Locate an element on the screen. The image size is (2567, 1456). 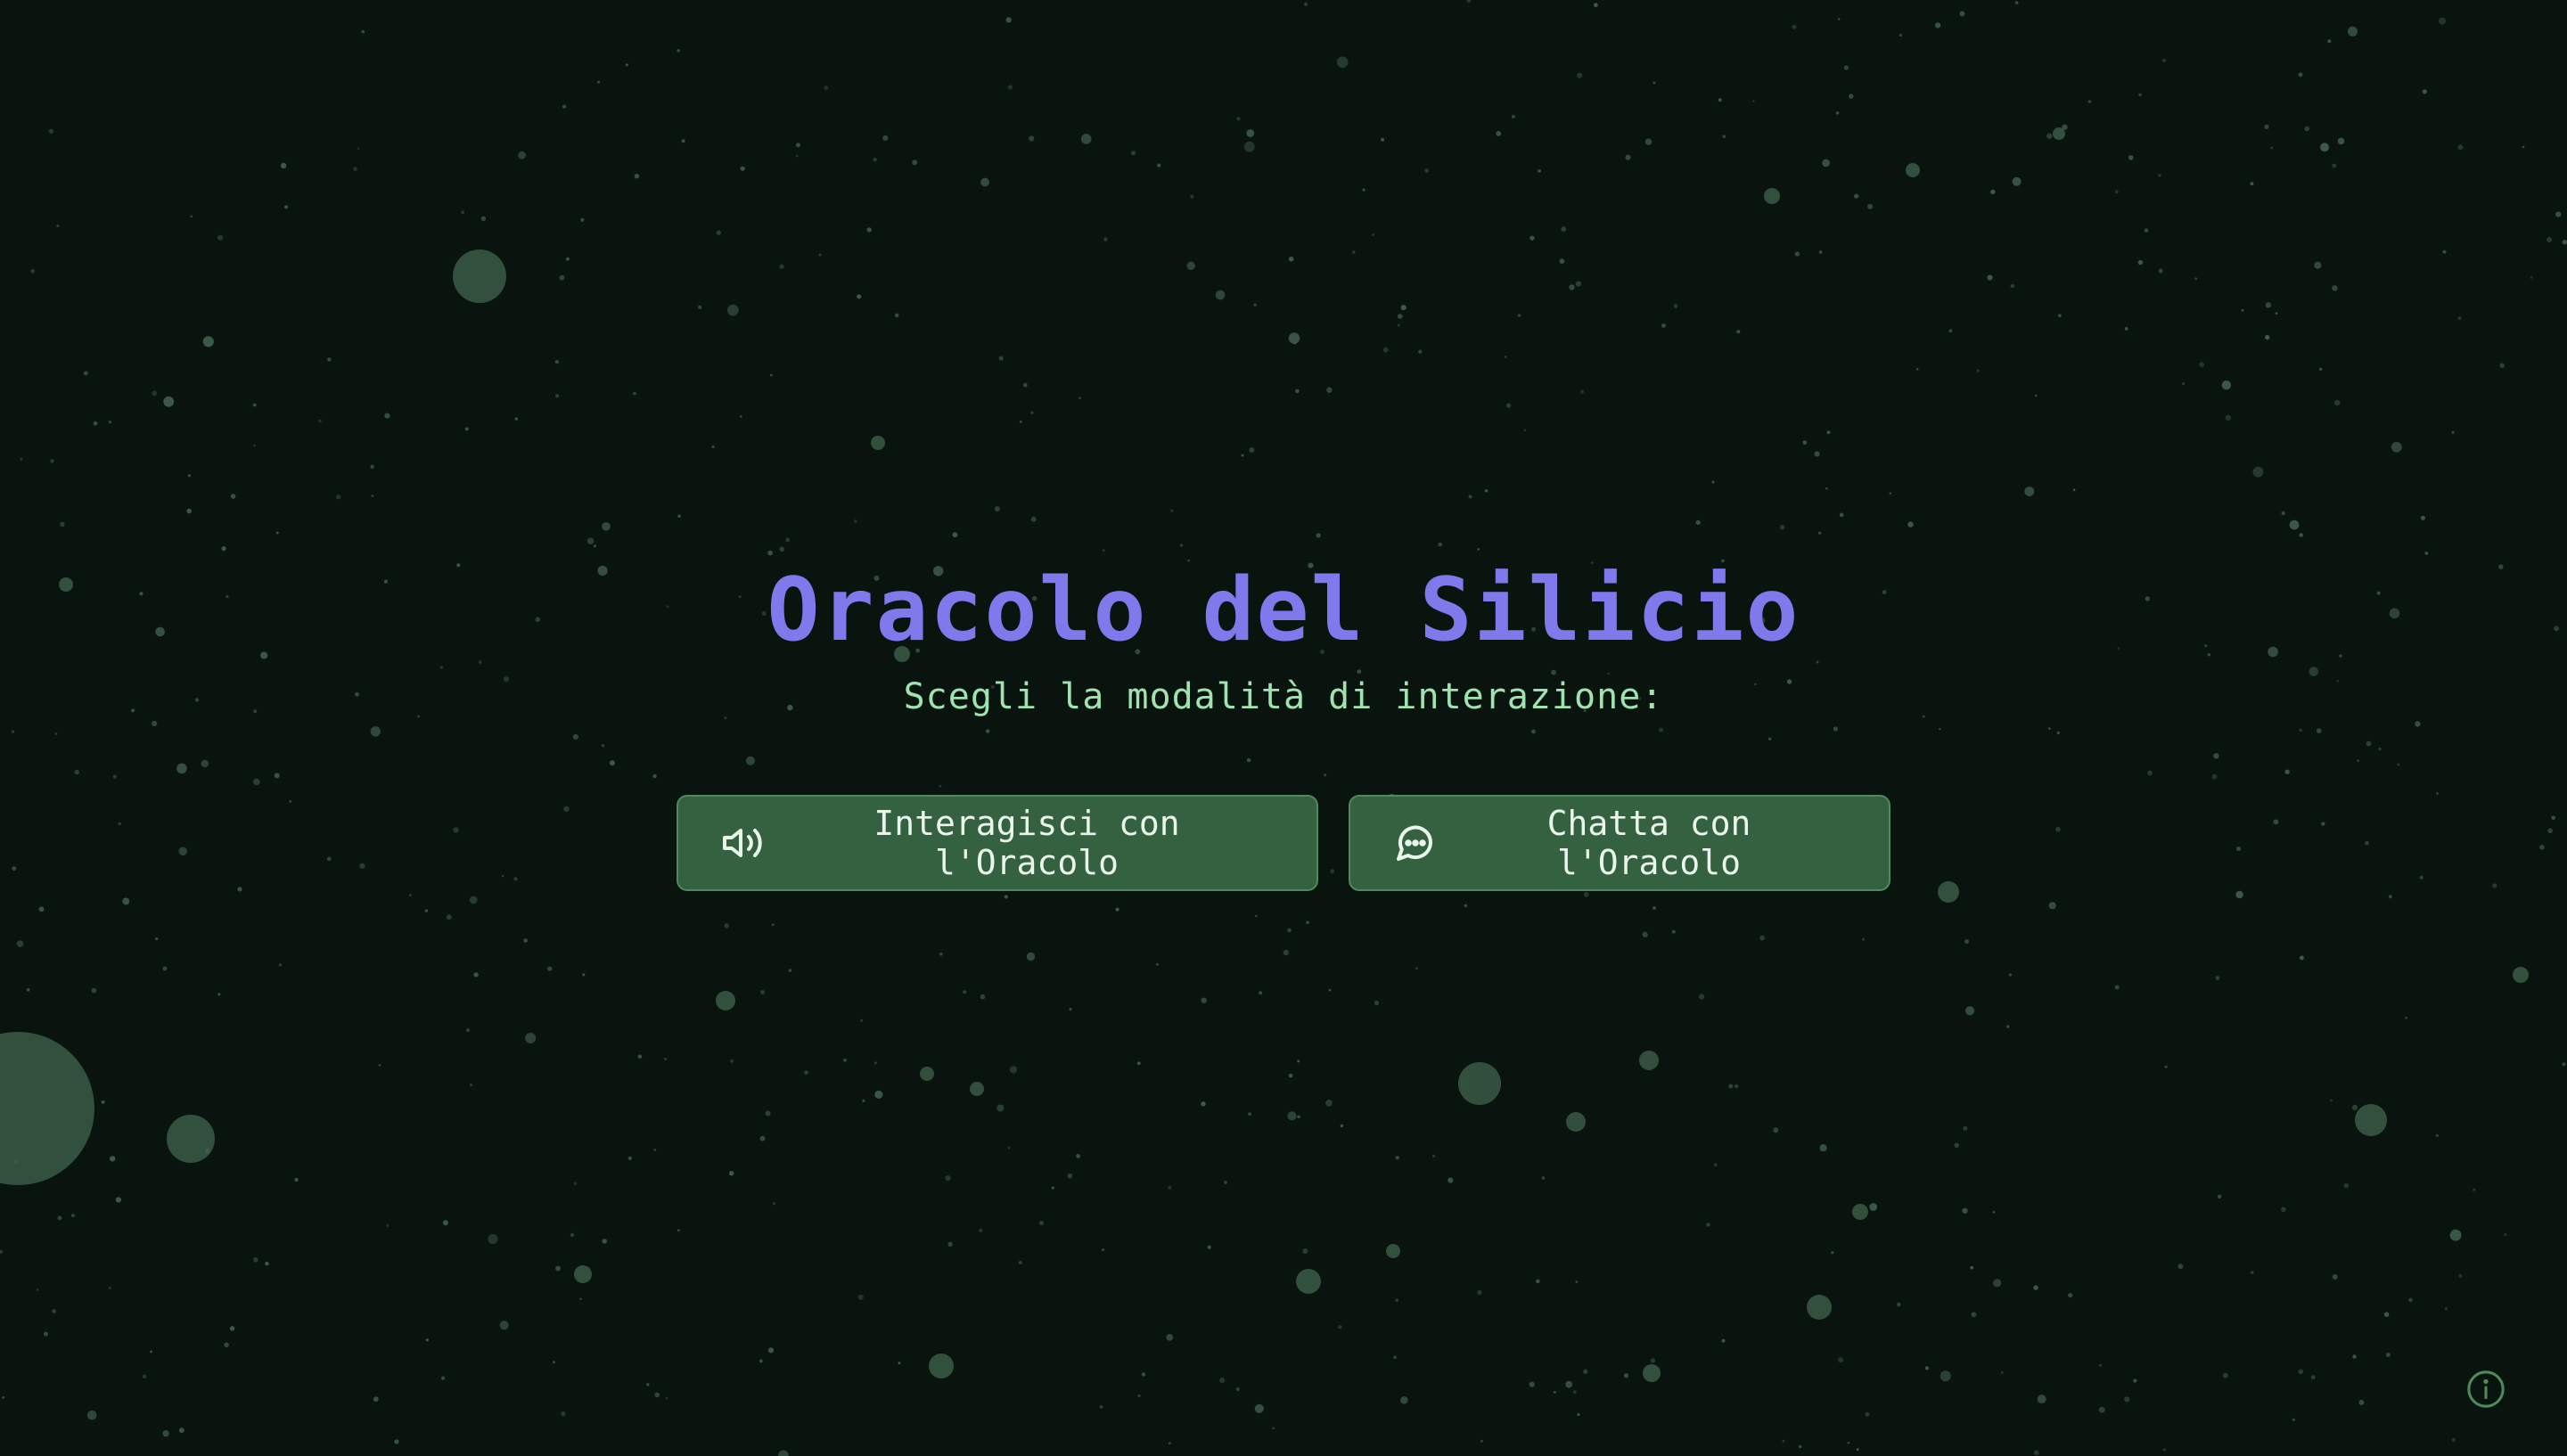
chat-button: Chatta con l'Oracolo is located at coordinates (1620, 843).